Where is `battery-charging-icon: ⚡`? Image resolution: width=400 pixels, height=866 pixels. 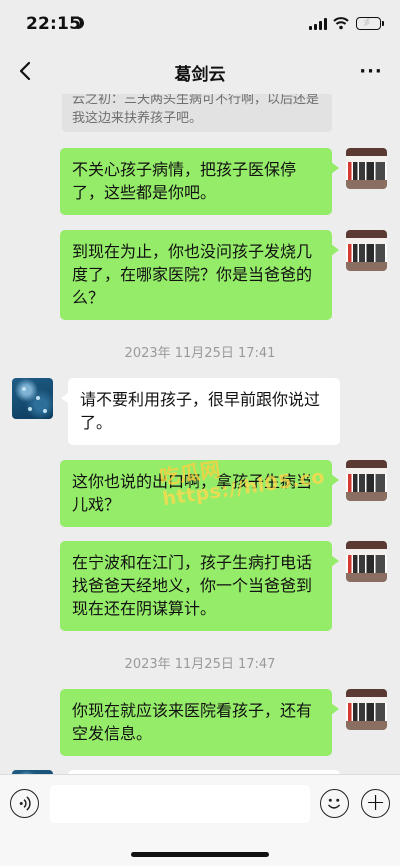
battery-charging-icon: ⚡ is located at coordinates (368, 23).